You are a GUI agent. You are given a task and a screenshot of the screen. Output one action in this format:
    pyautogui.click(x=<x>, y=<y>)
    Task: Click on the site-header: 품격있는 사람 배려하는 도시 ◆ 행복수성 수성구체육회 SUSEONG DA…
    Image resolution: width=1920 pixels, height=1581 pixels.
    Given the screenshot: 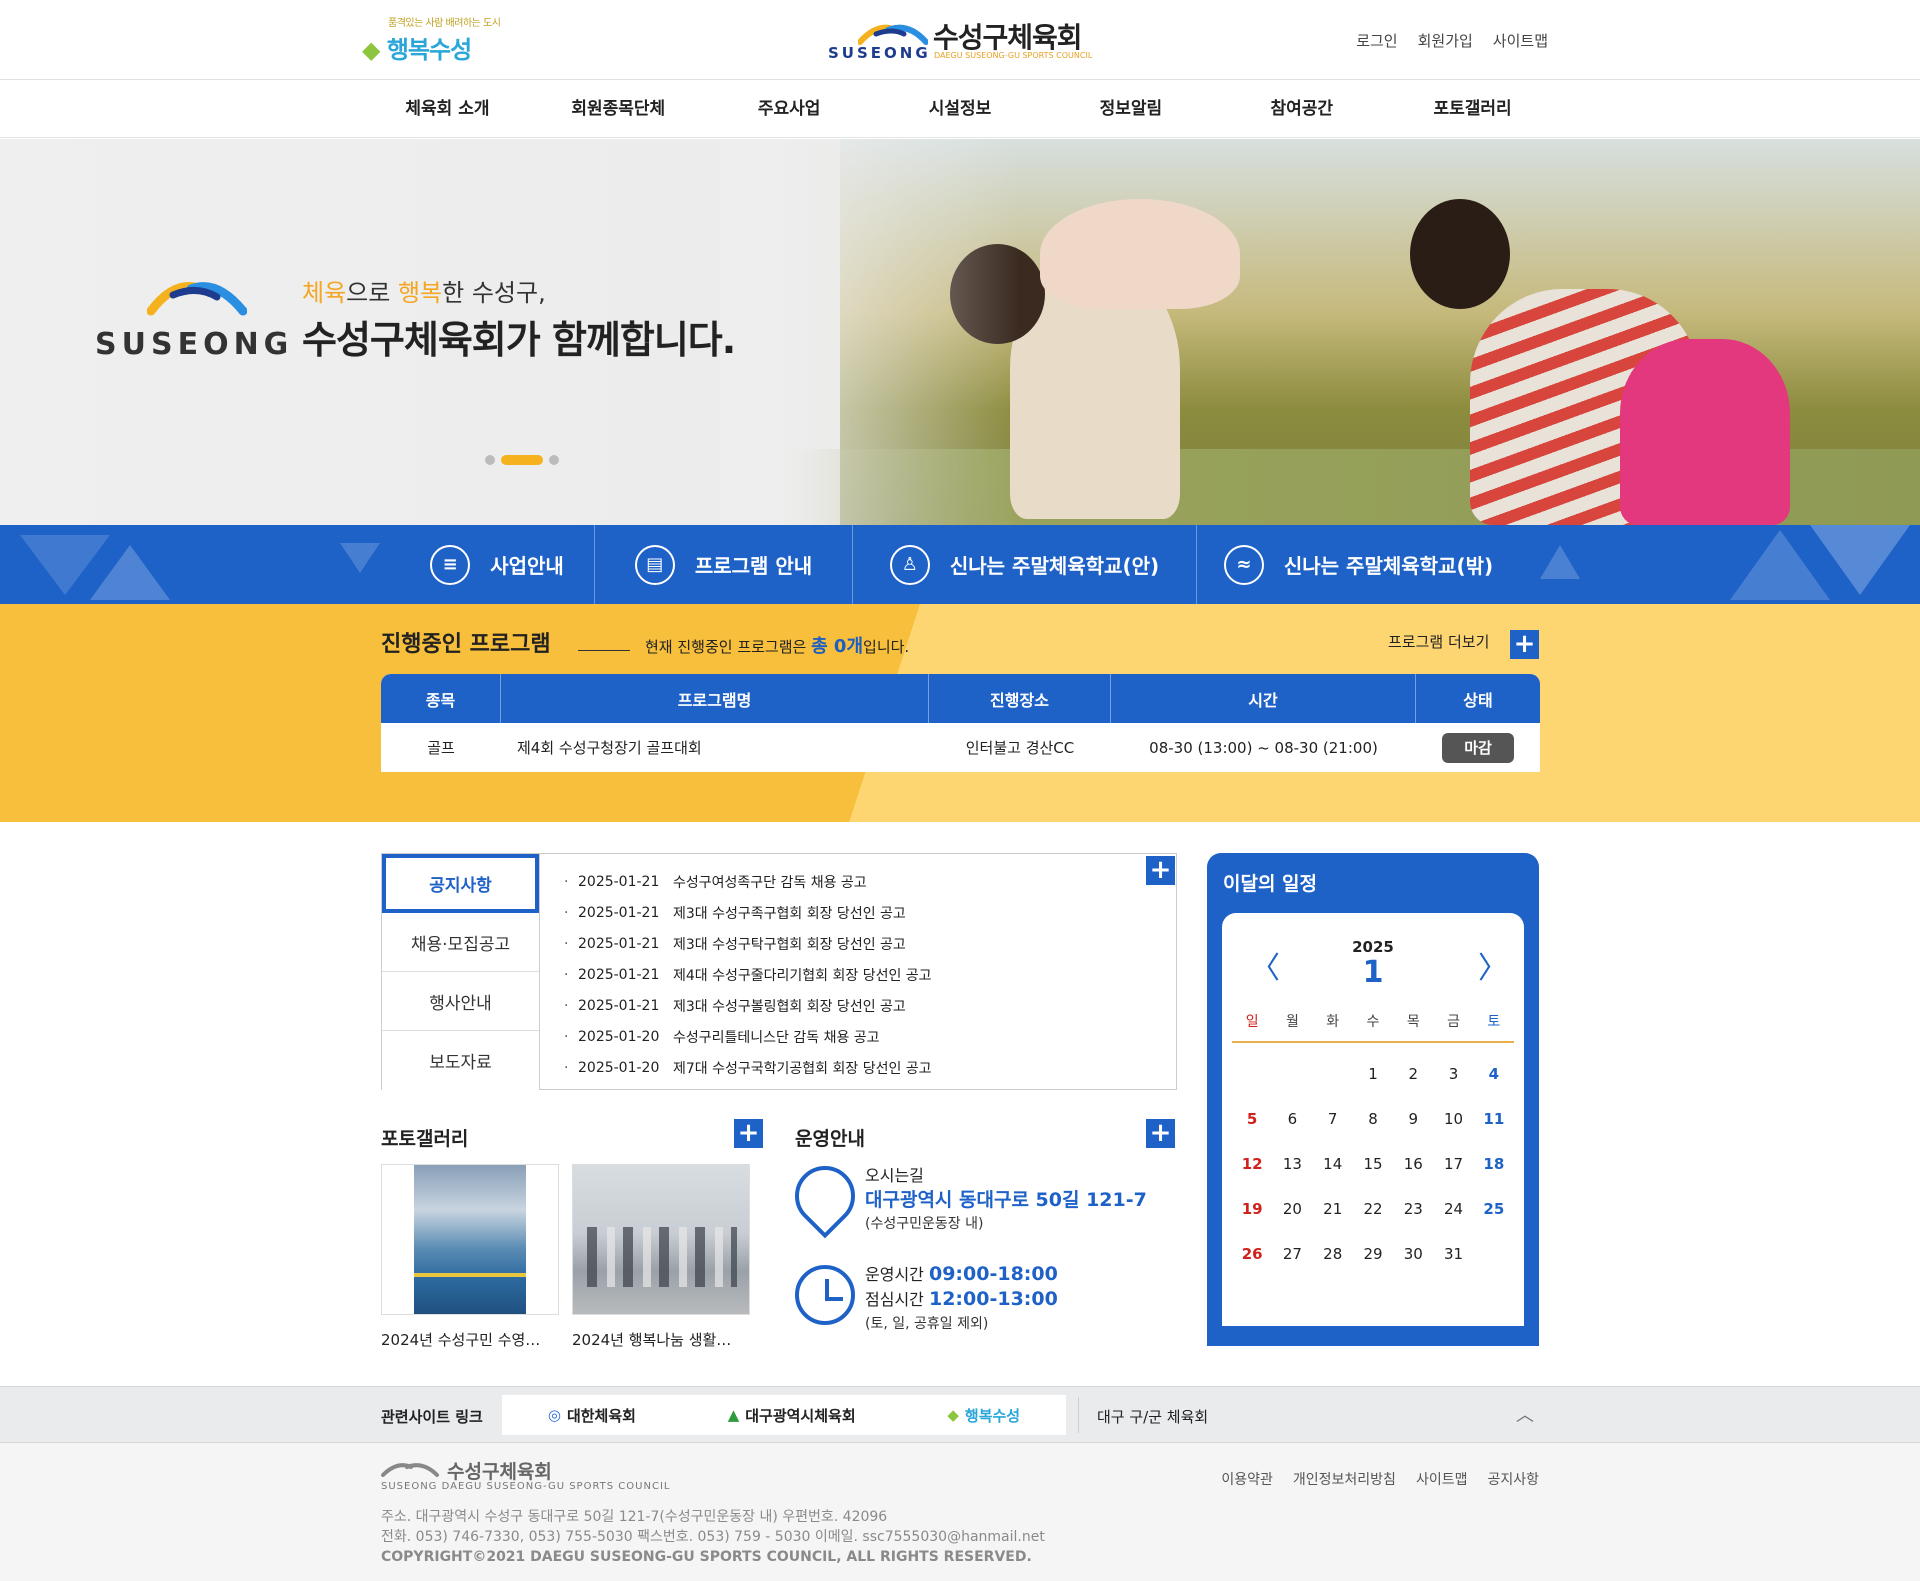 What is the action you would take?
    pyautogui.click(x=960, y=40)
    